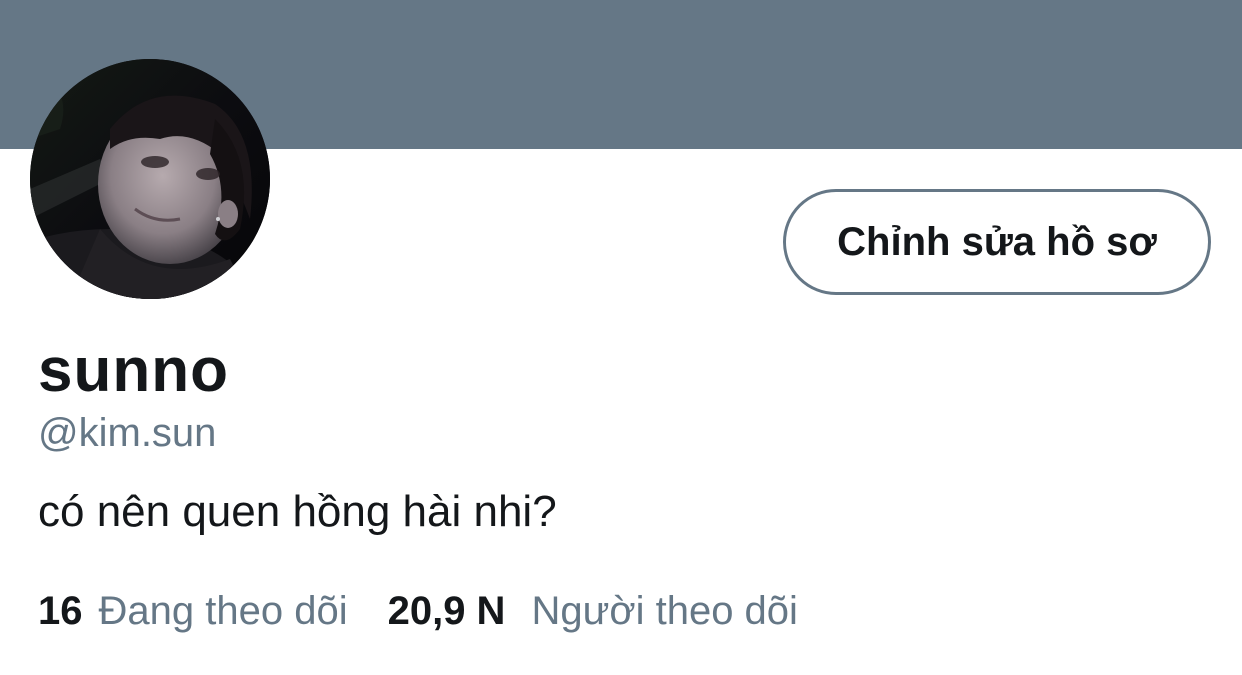 Image resolution: width=1242 pixels, height=675 pixels. I want to click on profile-avatar, so click(150, 179).